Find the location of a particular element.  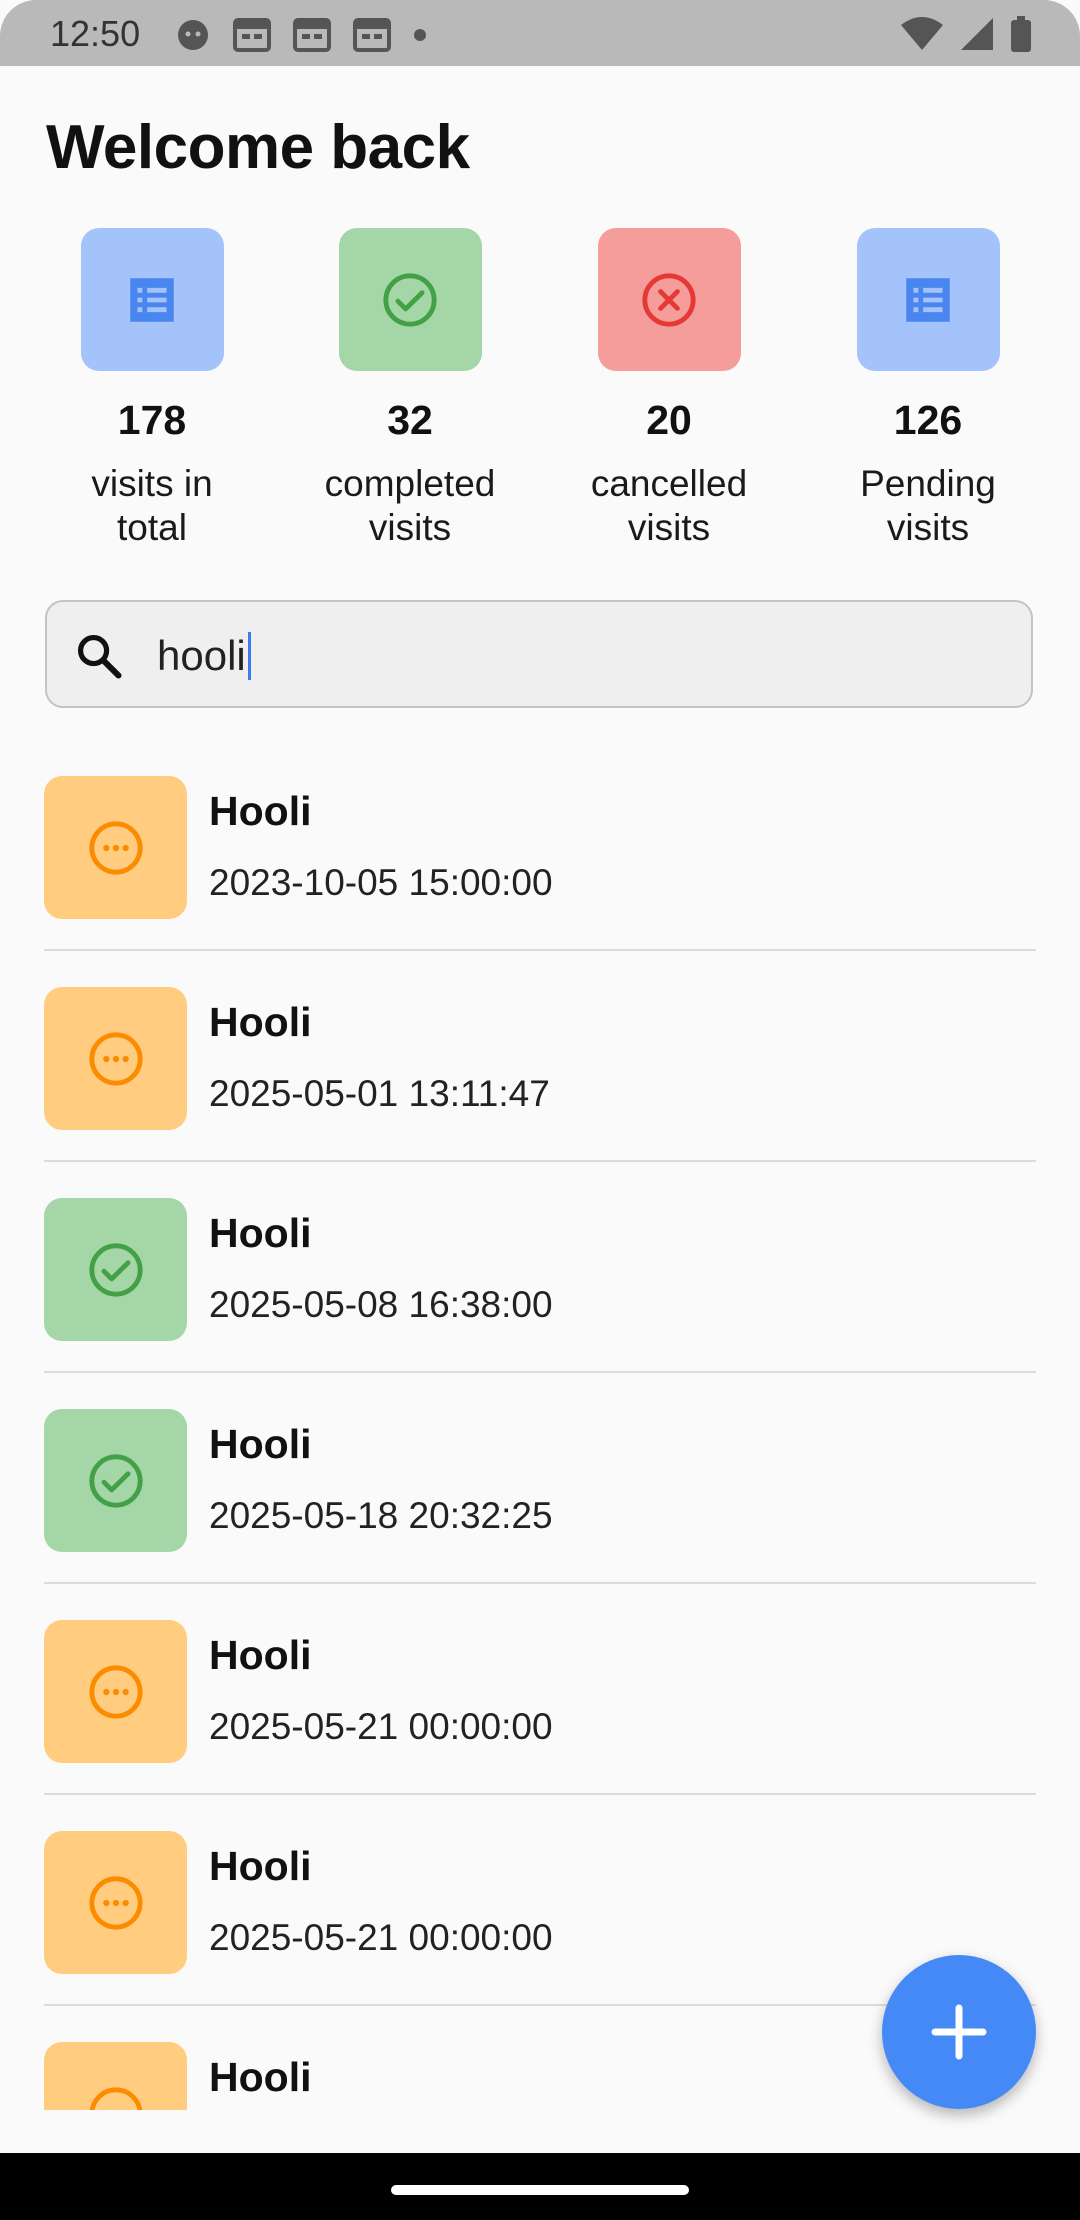

system-icons is located at coordinates (966, 34).